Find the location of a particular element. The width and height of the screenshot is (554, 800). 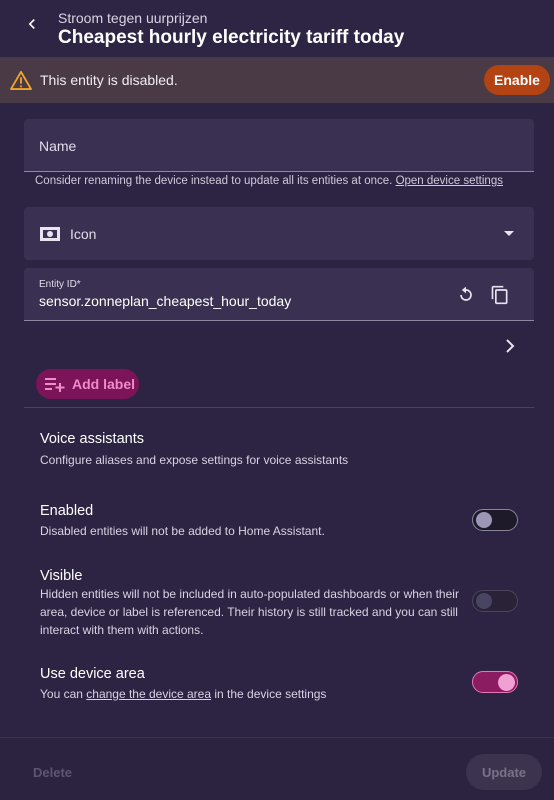

dialog-footer: Delete Update is located at coordinates (277, 768).